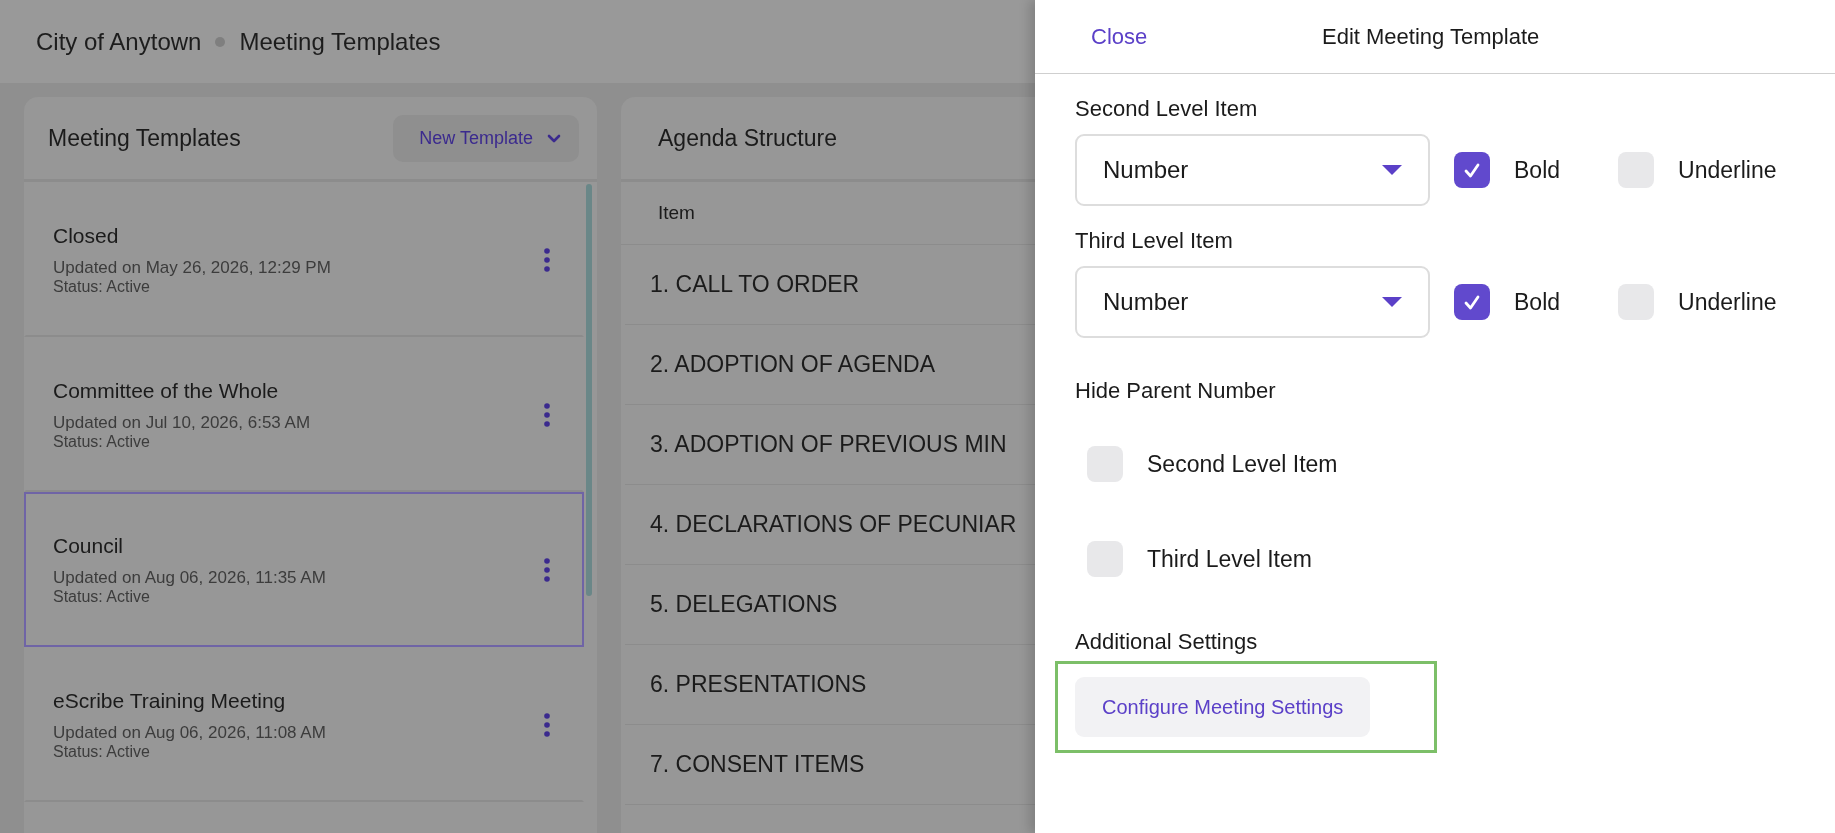 This screenshot has width=1835, height=833. I want to click on section-label: Additional Settings, so click(1167, 642).